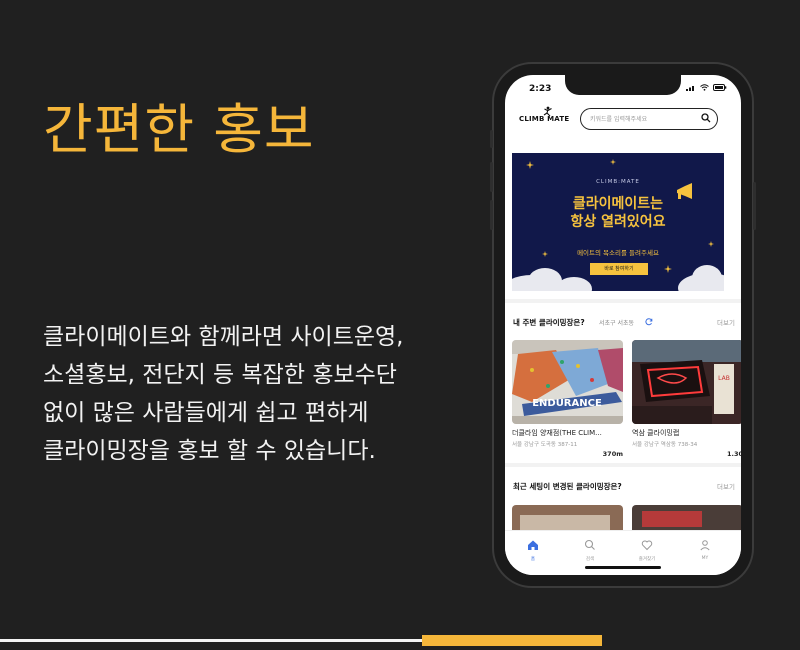 Image resolution: width=800 pixels, height=650 pixels. I want to click on refresh-icon, so click(649, 322).